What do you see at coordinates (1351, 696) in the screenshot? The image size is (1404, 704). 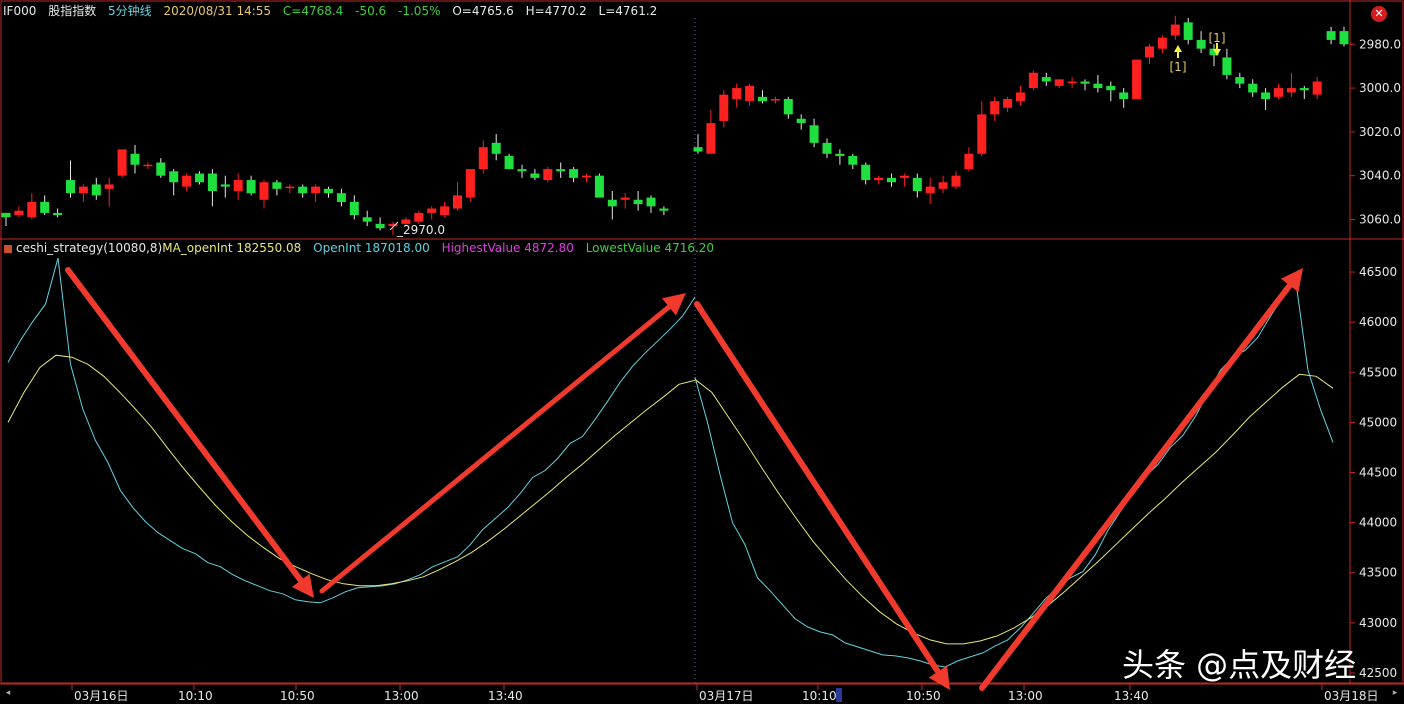 I see `time-tick-label: 03月18日` at bounding box center [1351, 696].